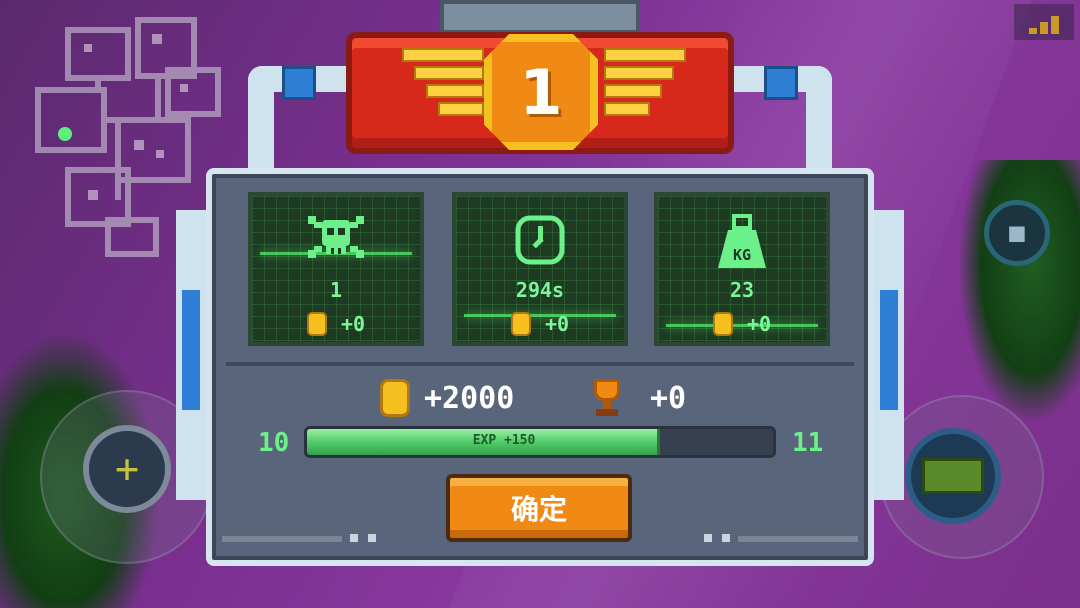 The height and width of the screenshot is (608, 1080). I want to click on weight-icon: KG, so click(742, 247).